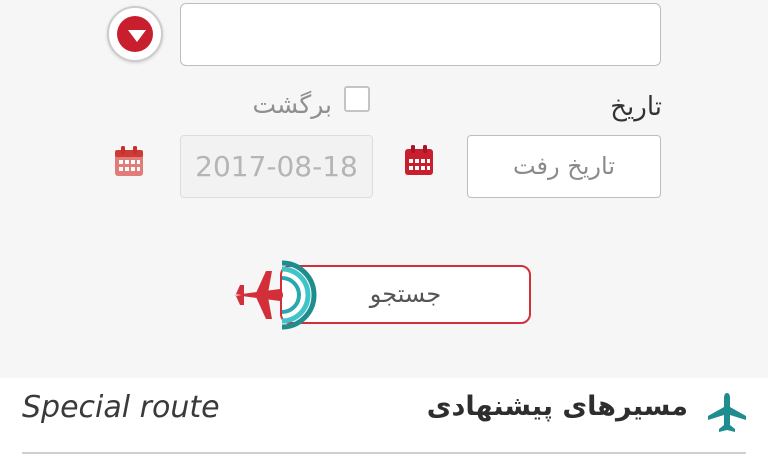 The width and height of the screenshot is (768, 460). I want to click on dropdown-toggle-button, so click(135, 34).